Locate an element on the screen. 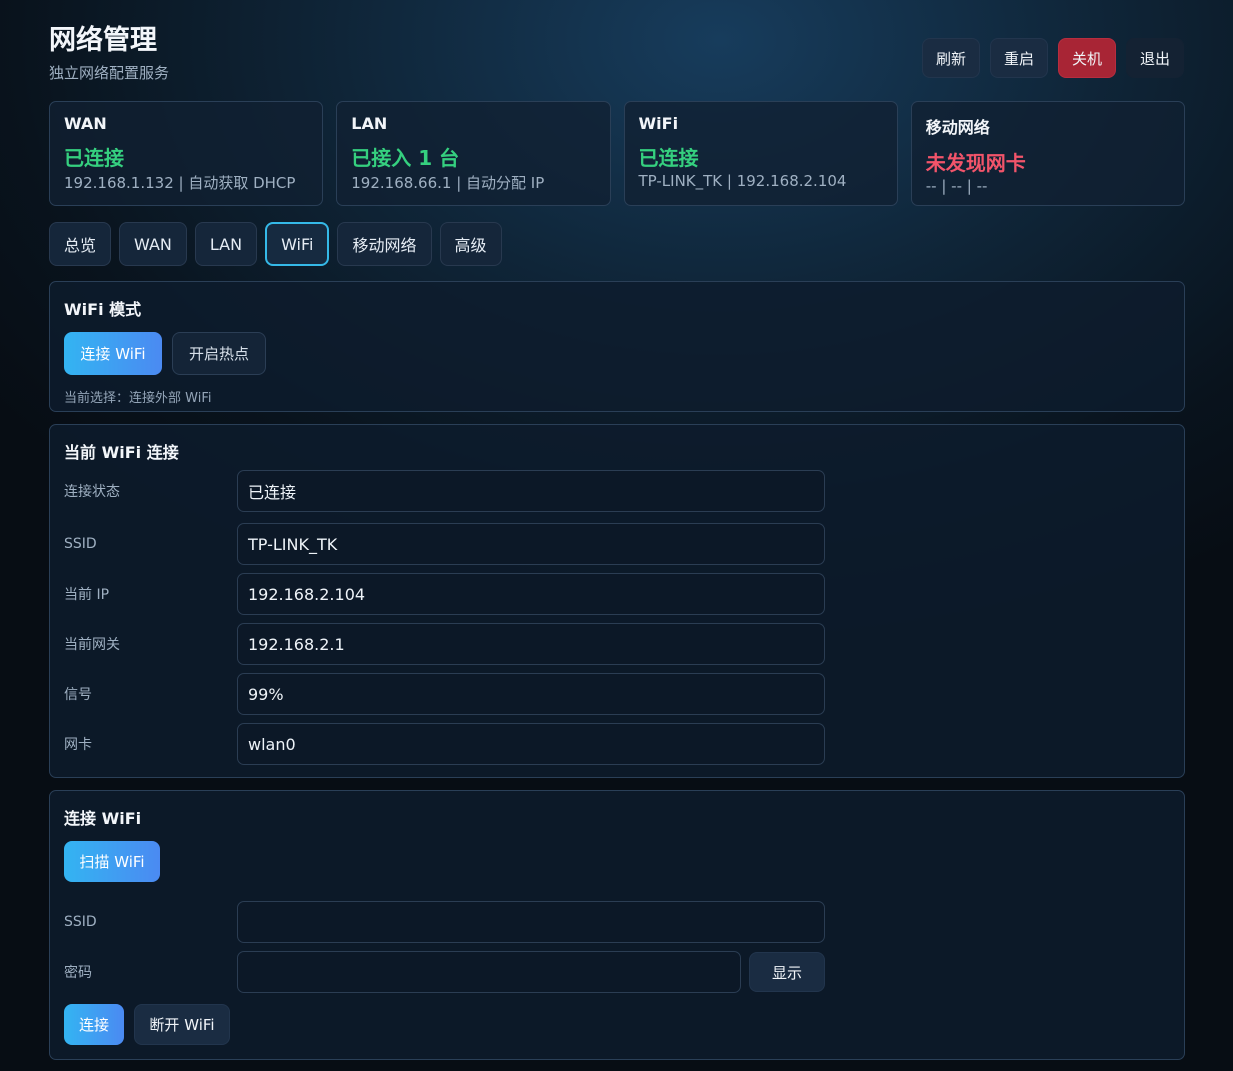 This screenshot has width=1233, height=1071. mobile-status-card: 移动网络 未发现网卡 -- | -- | -- is located at coordinates (1047, 153).